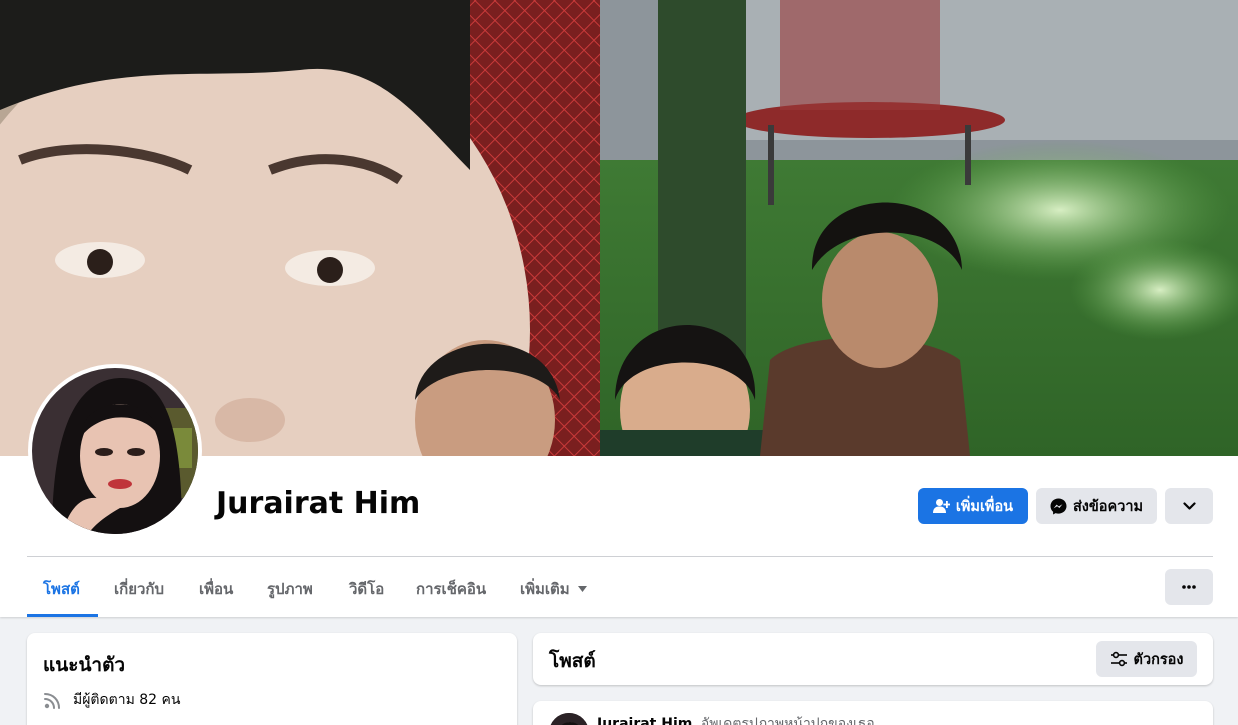  I want to click on chevron-down-icon, so click(1189, 506).